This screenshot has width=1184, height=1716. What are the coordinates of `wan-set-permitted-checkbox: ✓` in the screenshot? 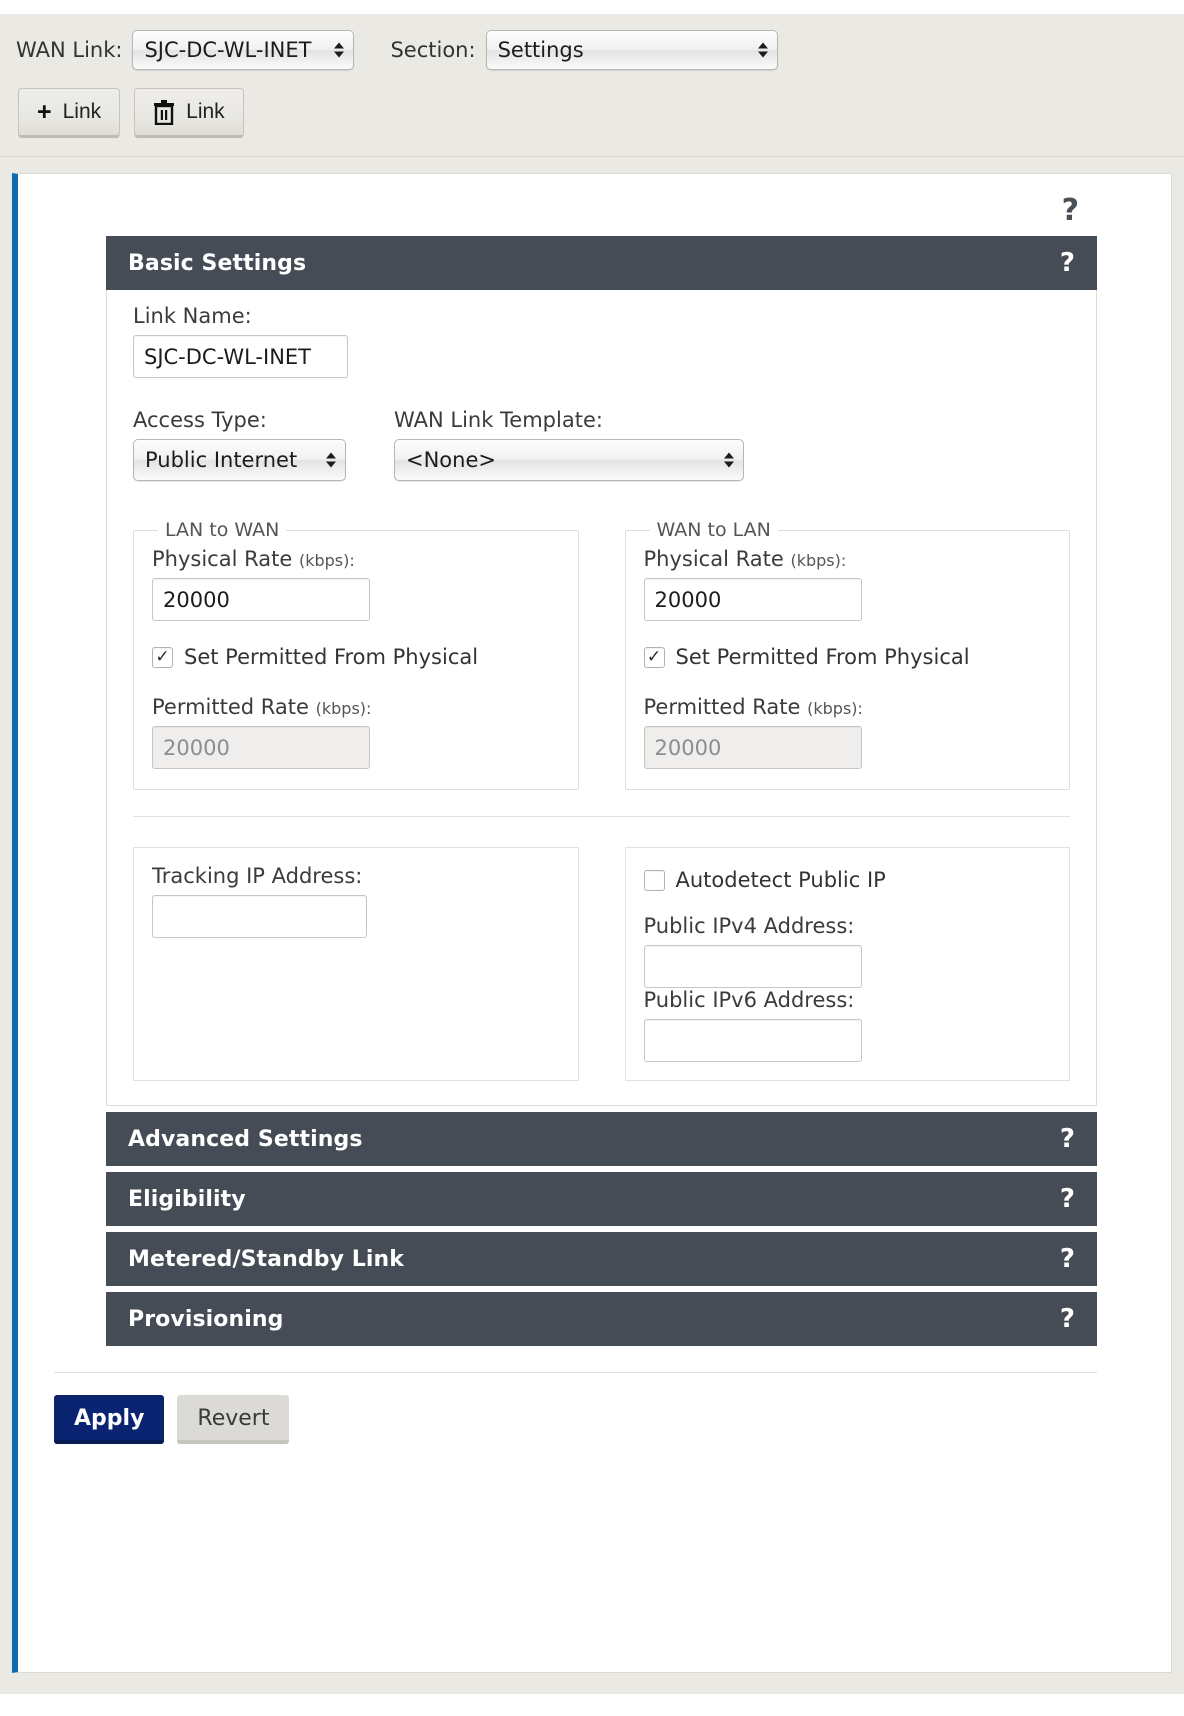 It's located at (654, 657).